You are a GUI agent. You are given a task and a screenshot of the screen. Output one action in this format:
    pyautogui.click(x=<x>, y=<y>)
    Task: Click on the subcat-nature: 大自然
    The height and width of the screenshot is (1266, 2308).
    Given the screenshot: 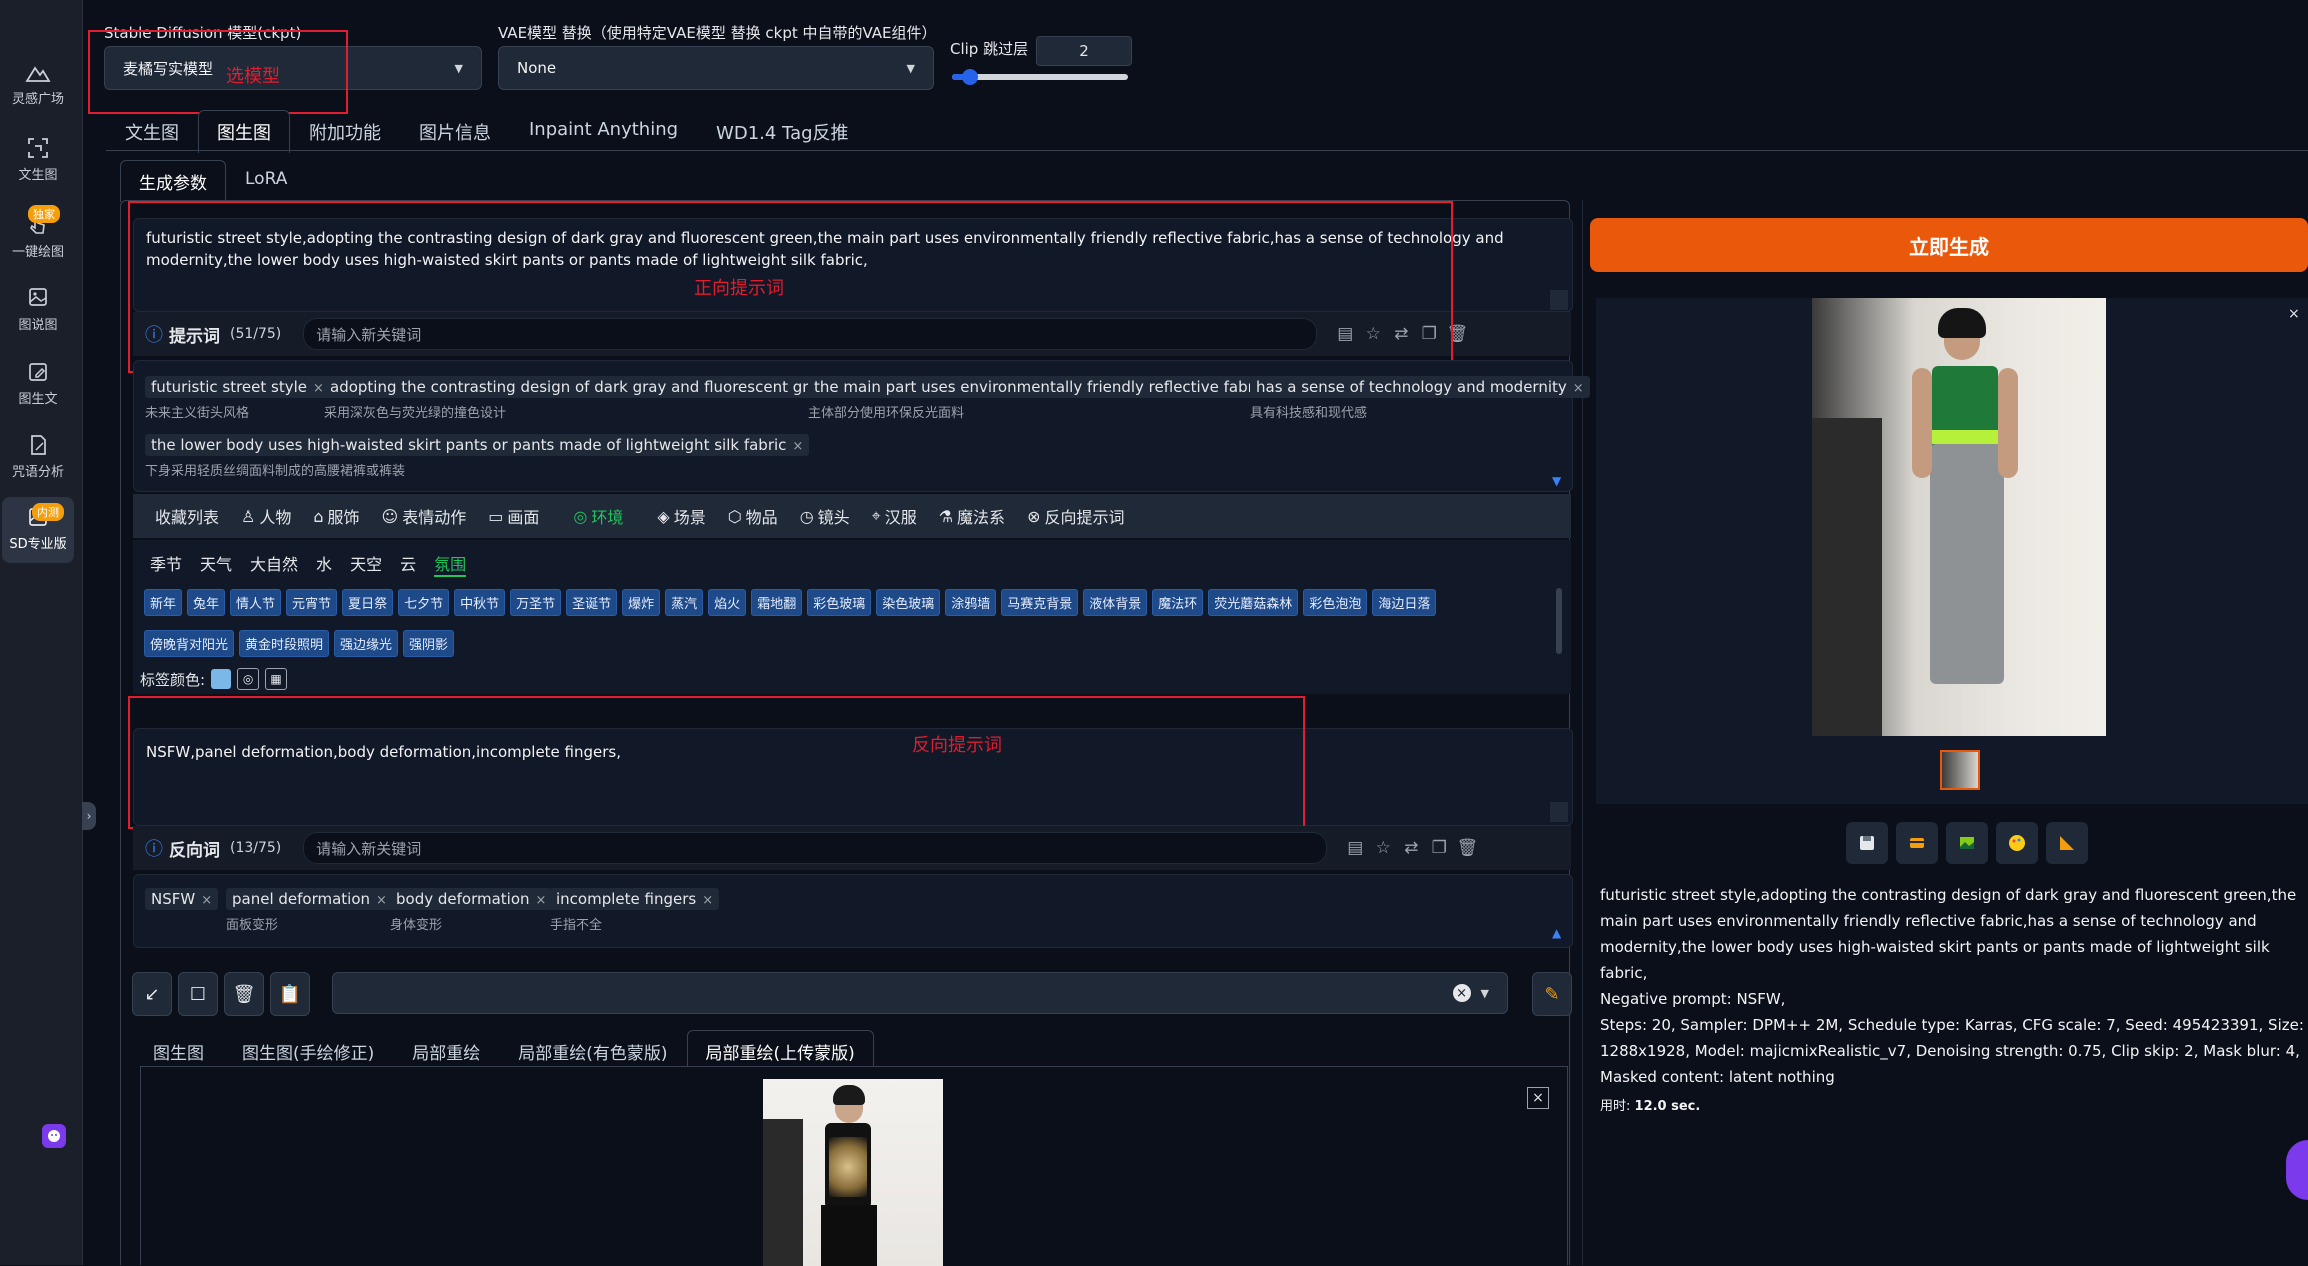 What is the action you would take?
    pyautogui.click(x=274, y=564)
    